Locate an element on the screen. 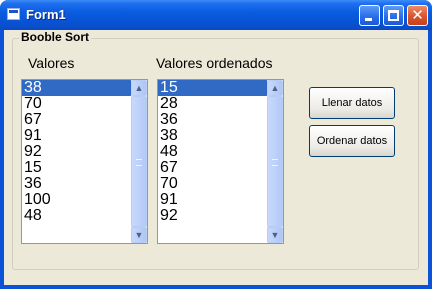 Image resolution: width=432 pixels, height=289 pixels. close-icon: ✕ is located at coordinates (417, 15).